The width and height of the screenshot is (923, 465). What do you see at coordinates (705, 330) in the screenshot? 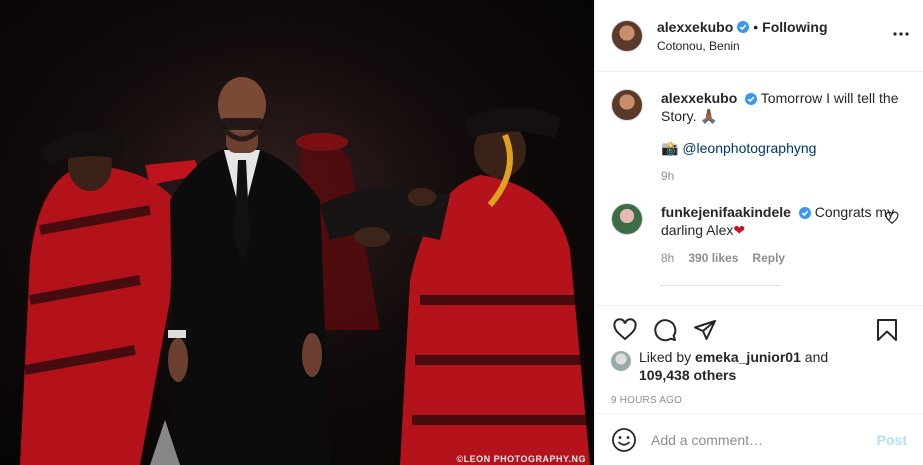
I see `paper-plane-icon` at bounding box center [705, 330].